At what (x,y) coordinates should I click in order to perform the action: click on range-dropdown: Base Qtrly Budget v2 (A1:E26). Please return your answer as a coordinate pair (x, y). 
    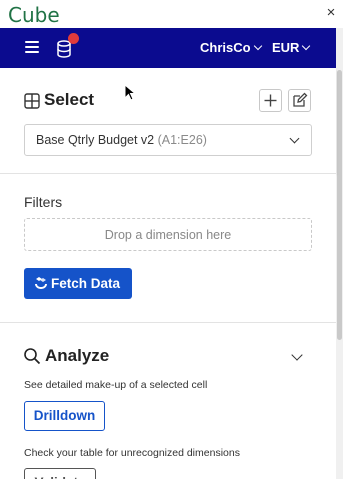
    Looking at the image, I should click on (168, 140).